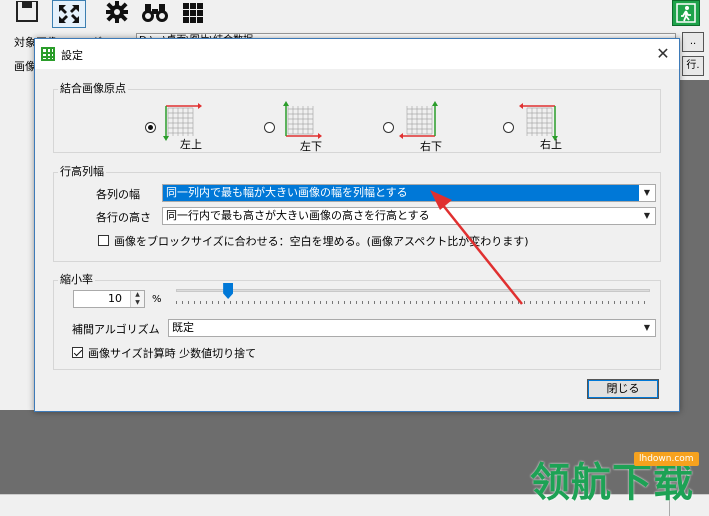  Describe the element at coordinates (623, 389) in the screenshot. I see `close-dialog-button: 閉じる` at that location.